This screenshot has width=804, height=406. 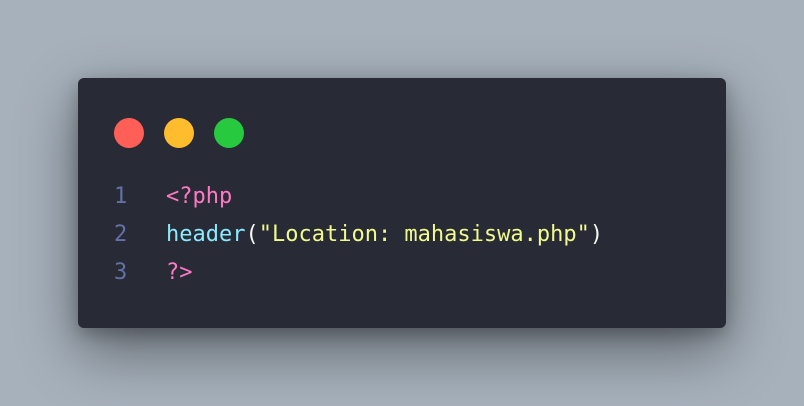 What do you see at coordinates (121, 234) in the screenshot?
I see `line-number: 2` at bounding box center [121, 234].